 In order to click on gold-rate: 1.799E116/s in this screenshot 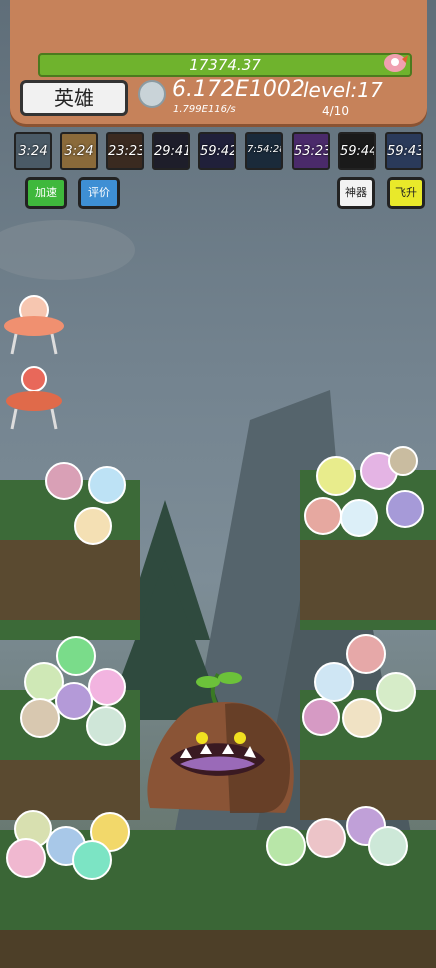, I will do `click(204, 109)`.